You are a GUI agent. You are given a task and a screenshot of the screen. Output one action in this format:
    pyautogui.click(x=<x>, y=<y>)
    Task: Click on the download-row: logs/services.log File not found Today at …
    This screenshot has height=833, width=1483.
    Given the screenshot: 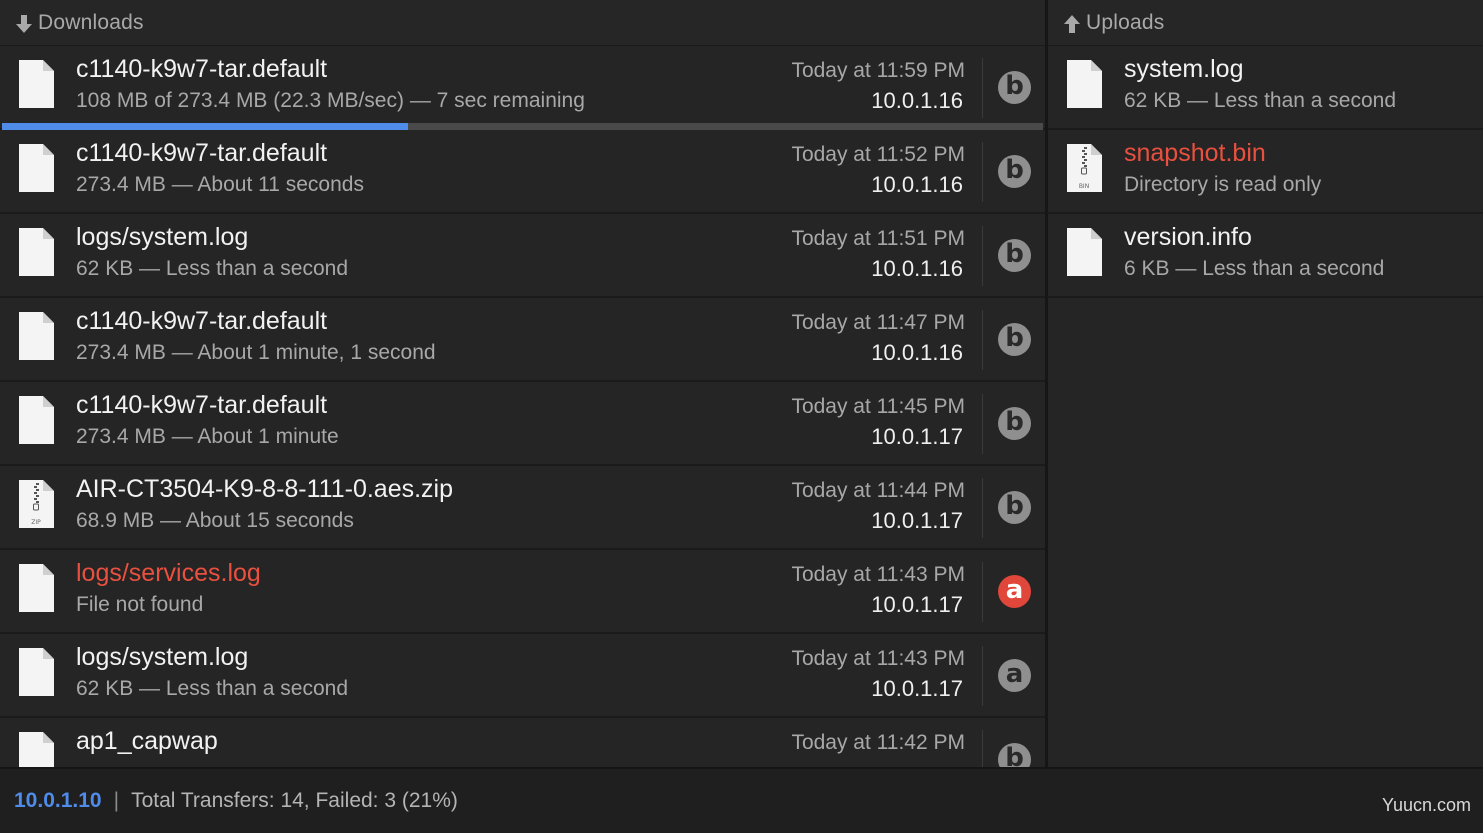 What is the action you would take?
    pyautogui.click(x=522, y=592)
    